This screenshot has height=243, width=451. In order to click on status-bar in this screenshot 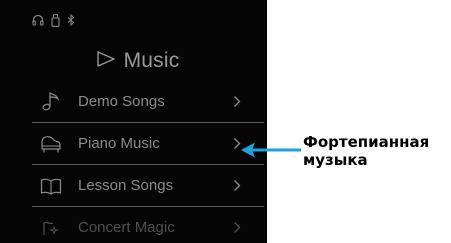, I will do `click(53, 20)`.